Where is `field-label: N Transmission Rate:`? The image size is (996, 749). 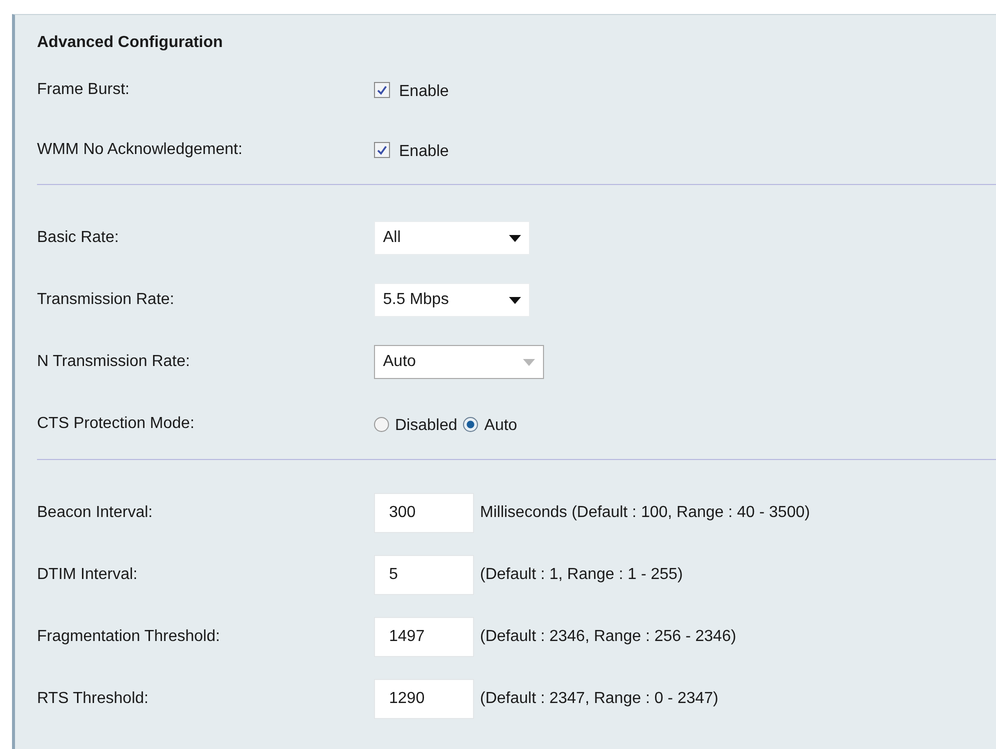 field-label: N Transmission Rate: is located at coordinates (114, 362).